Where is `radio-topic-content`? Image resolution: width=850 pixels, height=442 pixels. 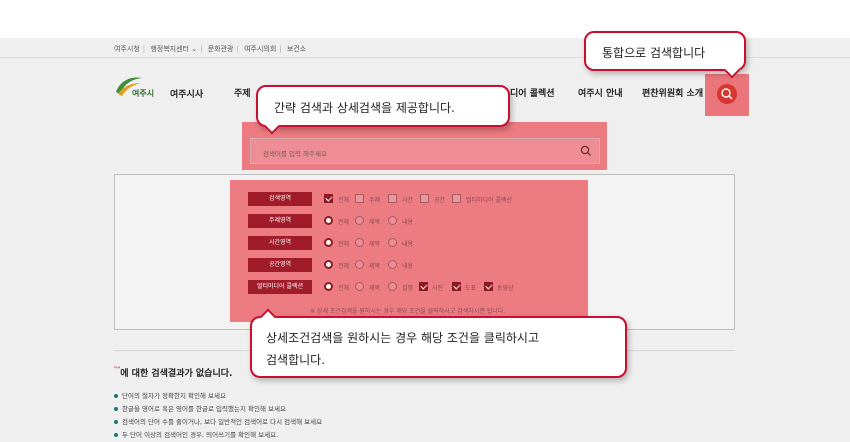
radio-topic-content is located at coordinates (392, 220).